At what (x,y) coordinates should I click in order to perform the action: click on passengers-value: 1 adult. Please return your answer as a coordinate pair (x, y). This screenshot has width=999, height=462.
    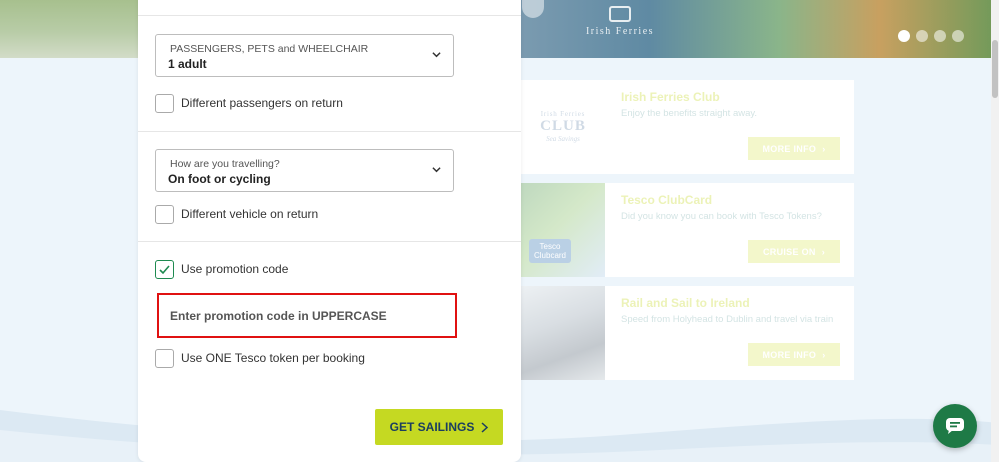
    Looking at the image, I should click on (187, 64).